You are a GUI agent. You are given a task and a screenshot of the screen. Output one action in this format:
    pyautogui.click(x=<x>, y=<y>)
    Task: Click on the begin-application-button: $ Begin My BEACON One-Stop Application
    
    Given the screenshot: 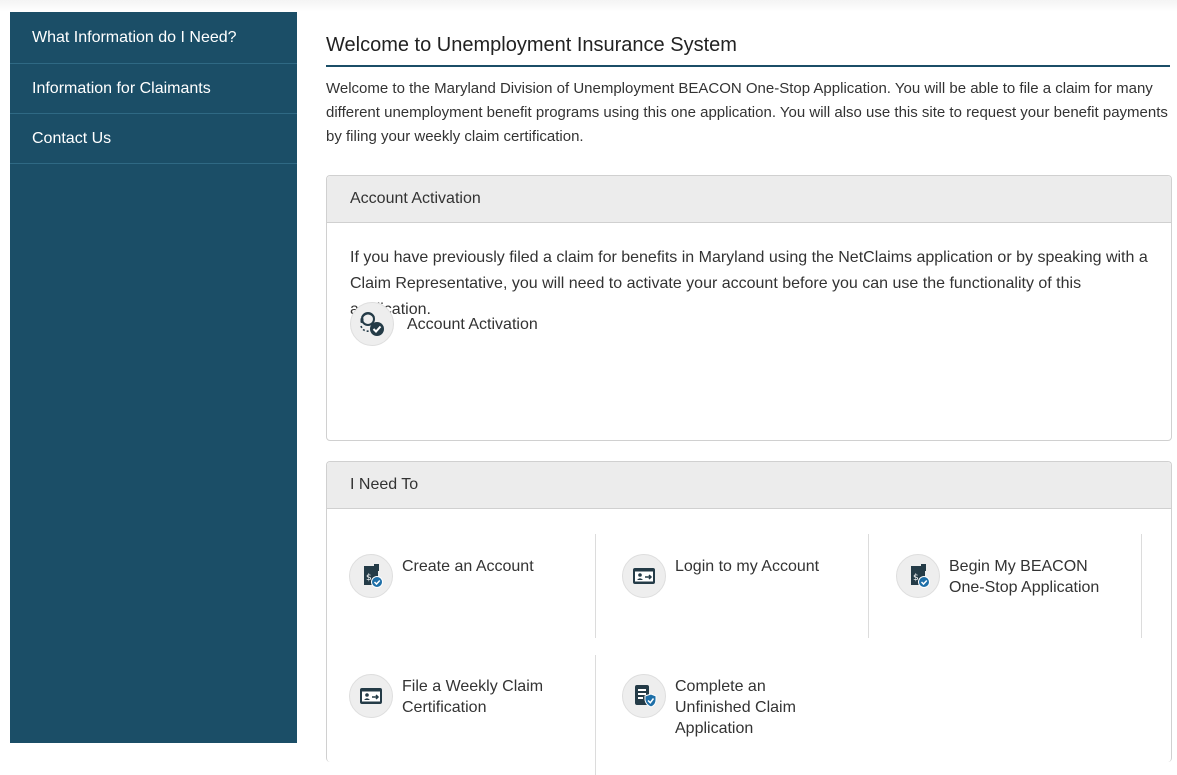 What is the action you would take?
    pyautogui.click(x=1007, y=576)
    